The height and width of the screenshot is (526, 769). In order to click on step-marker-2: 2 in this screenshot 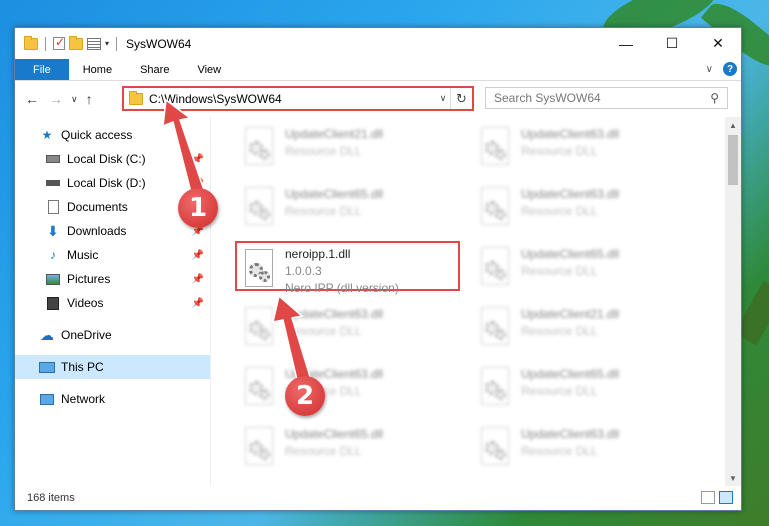, I will do `click(305, 396)`.